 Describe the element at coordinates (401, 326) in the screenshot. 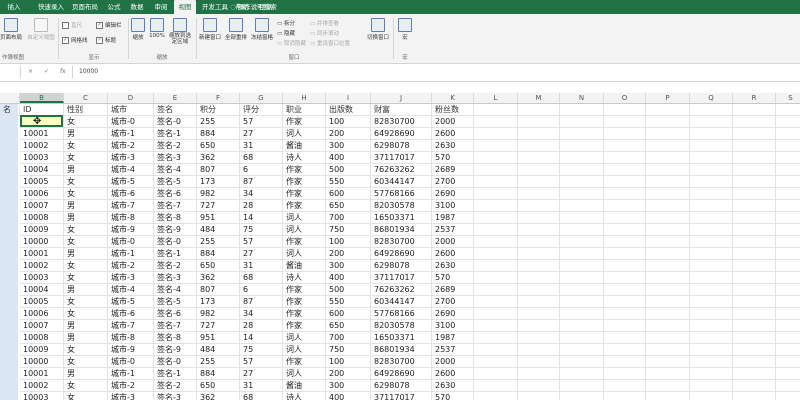

I see `cell: 82030578` at that location.